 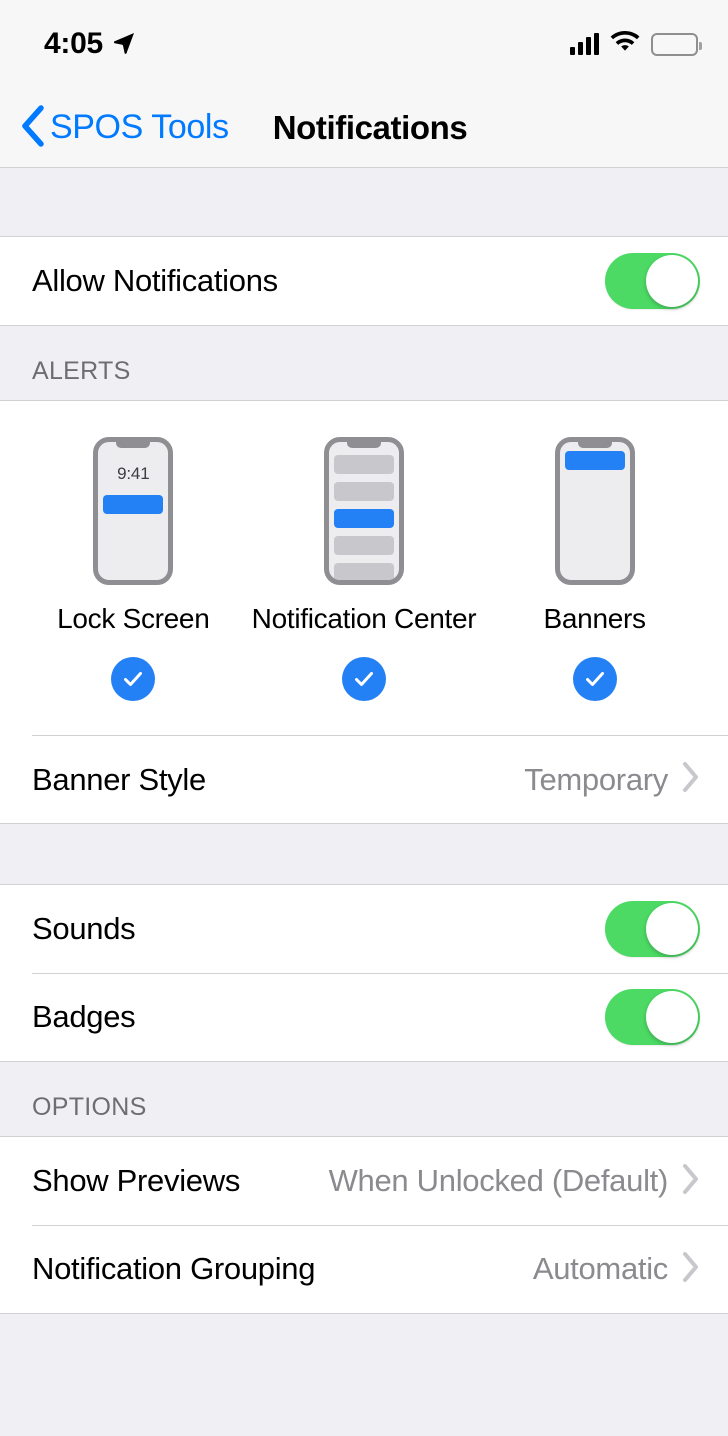 I want to click on row-value: Automatic, so click(x=600, y=1268).